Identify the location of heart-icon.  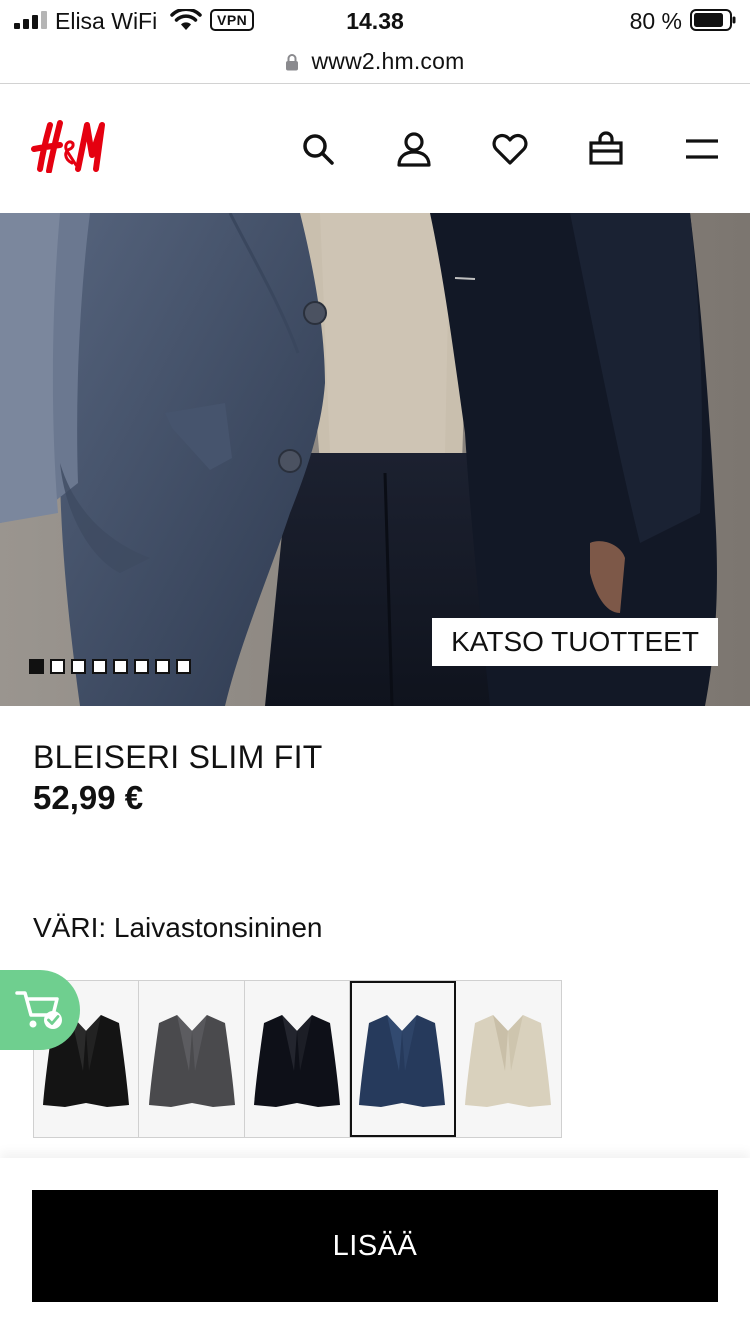
(510, 149).